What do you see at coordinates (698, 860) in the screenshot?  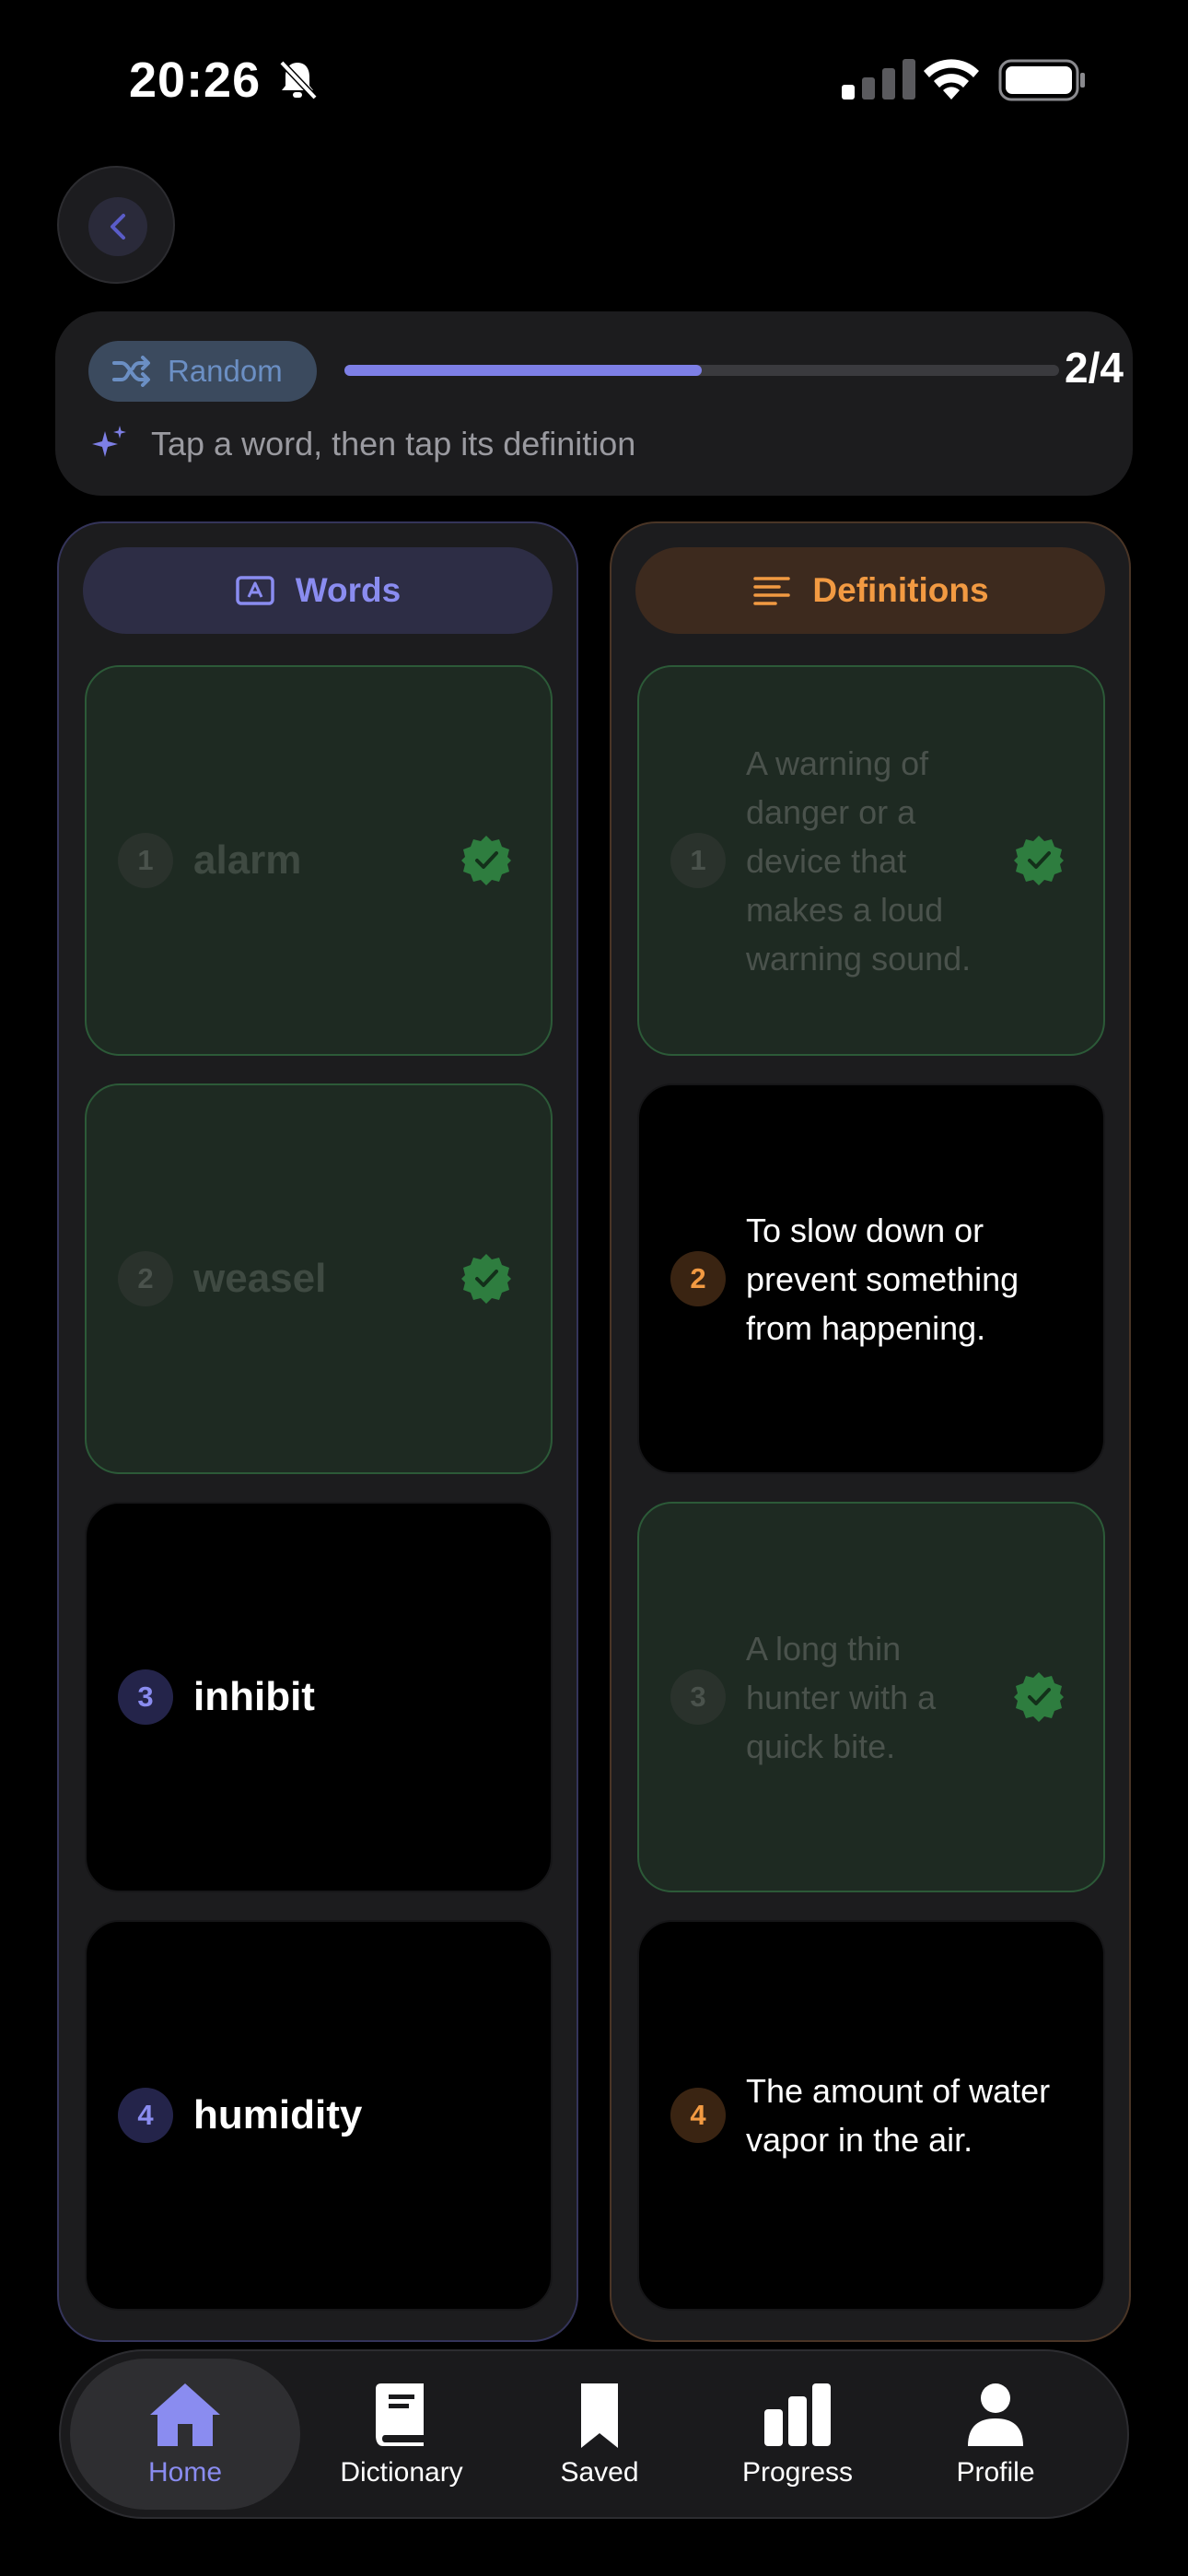 I see `definition-number: 1` at bounding box center [698, 860].